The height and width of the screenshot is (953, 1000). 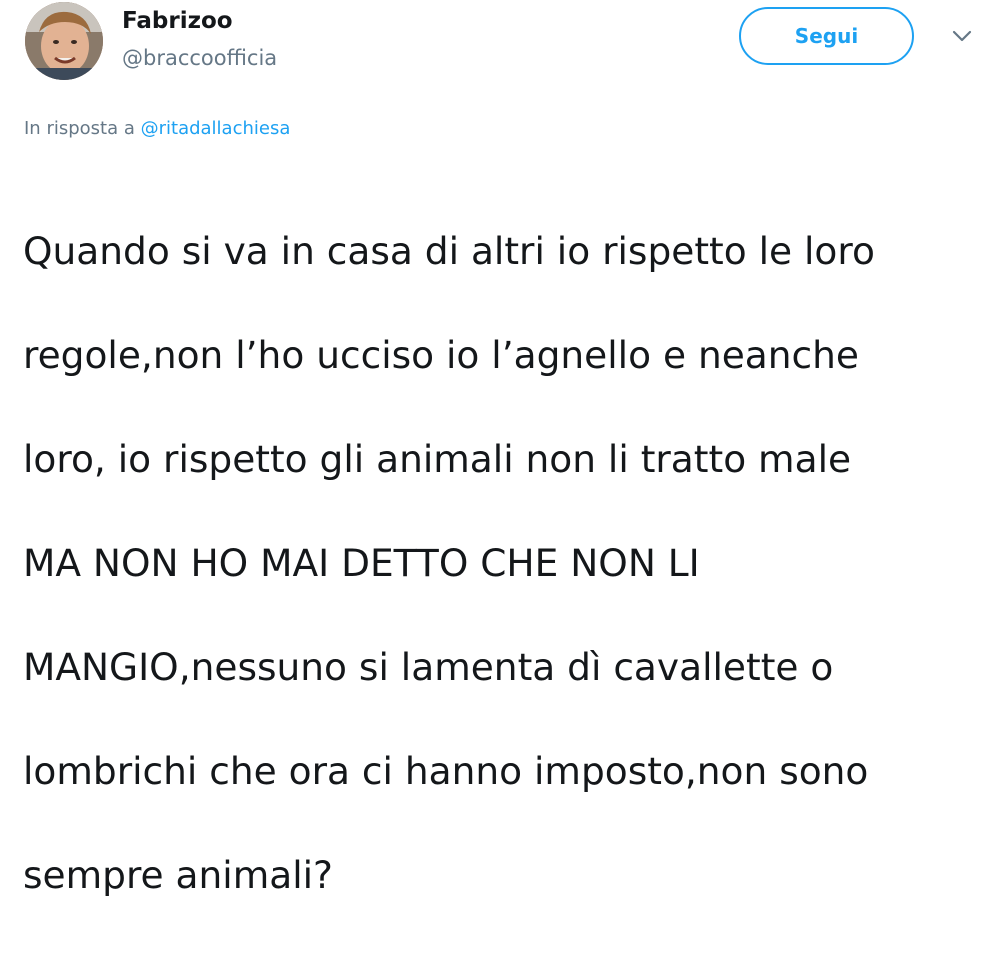 What do you see at coordinates (177, 21) in the screenshot?
I see `user-display-name: Fabrizoo` at bounding box center [177, 21].